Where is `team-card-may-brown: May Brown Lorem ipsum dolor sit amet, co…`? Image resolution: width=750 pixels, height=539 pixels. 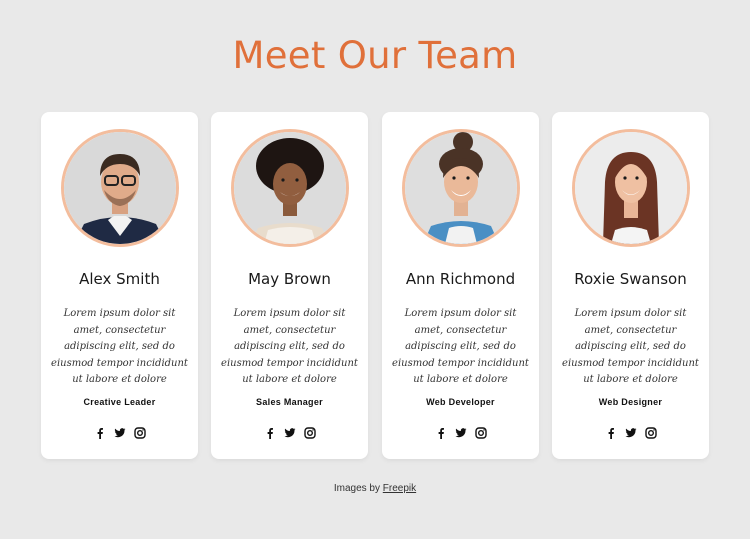 team-card-may-brown: May Brown Lorem ipsum dolor sit amet, co… is located at coordinates (289, 285).